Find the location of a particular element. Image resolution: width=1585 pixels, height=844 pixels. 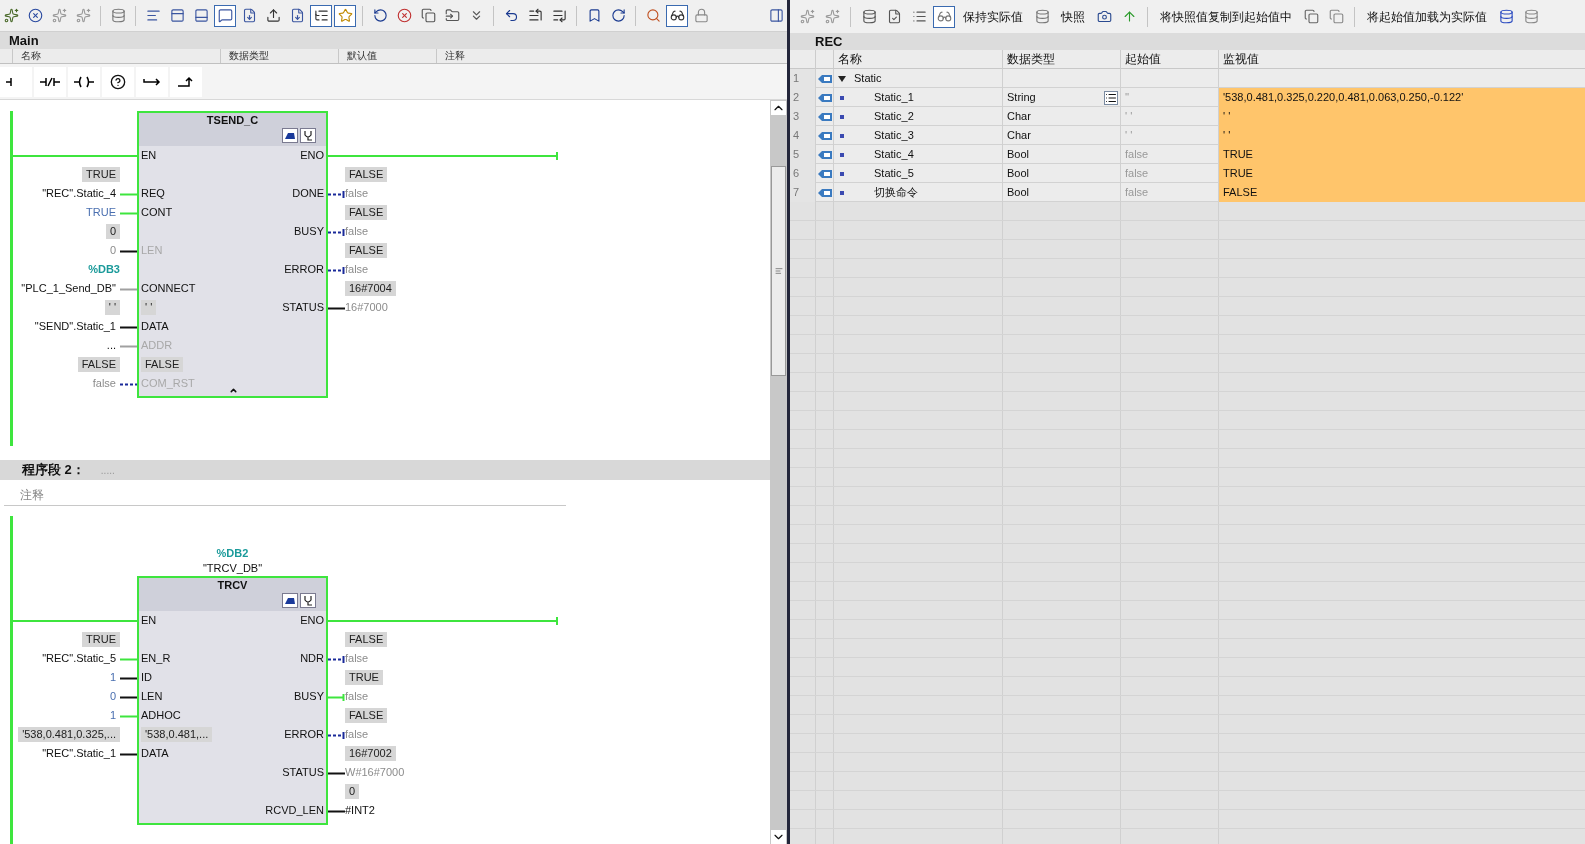

pin-name: EN is located at coordinates (149, 621).